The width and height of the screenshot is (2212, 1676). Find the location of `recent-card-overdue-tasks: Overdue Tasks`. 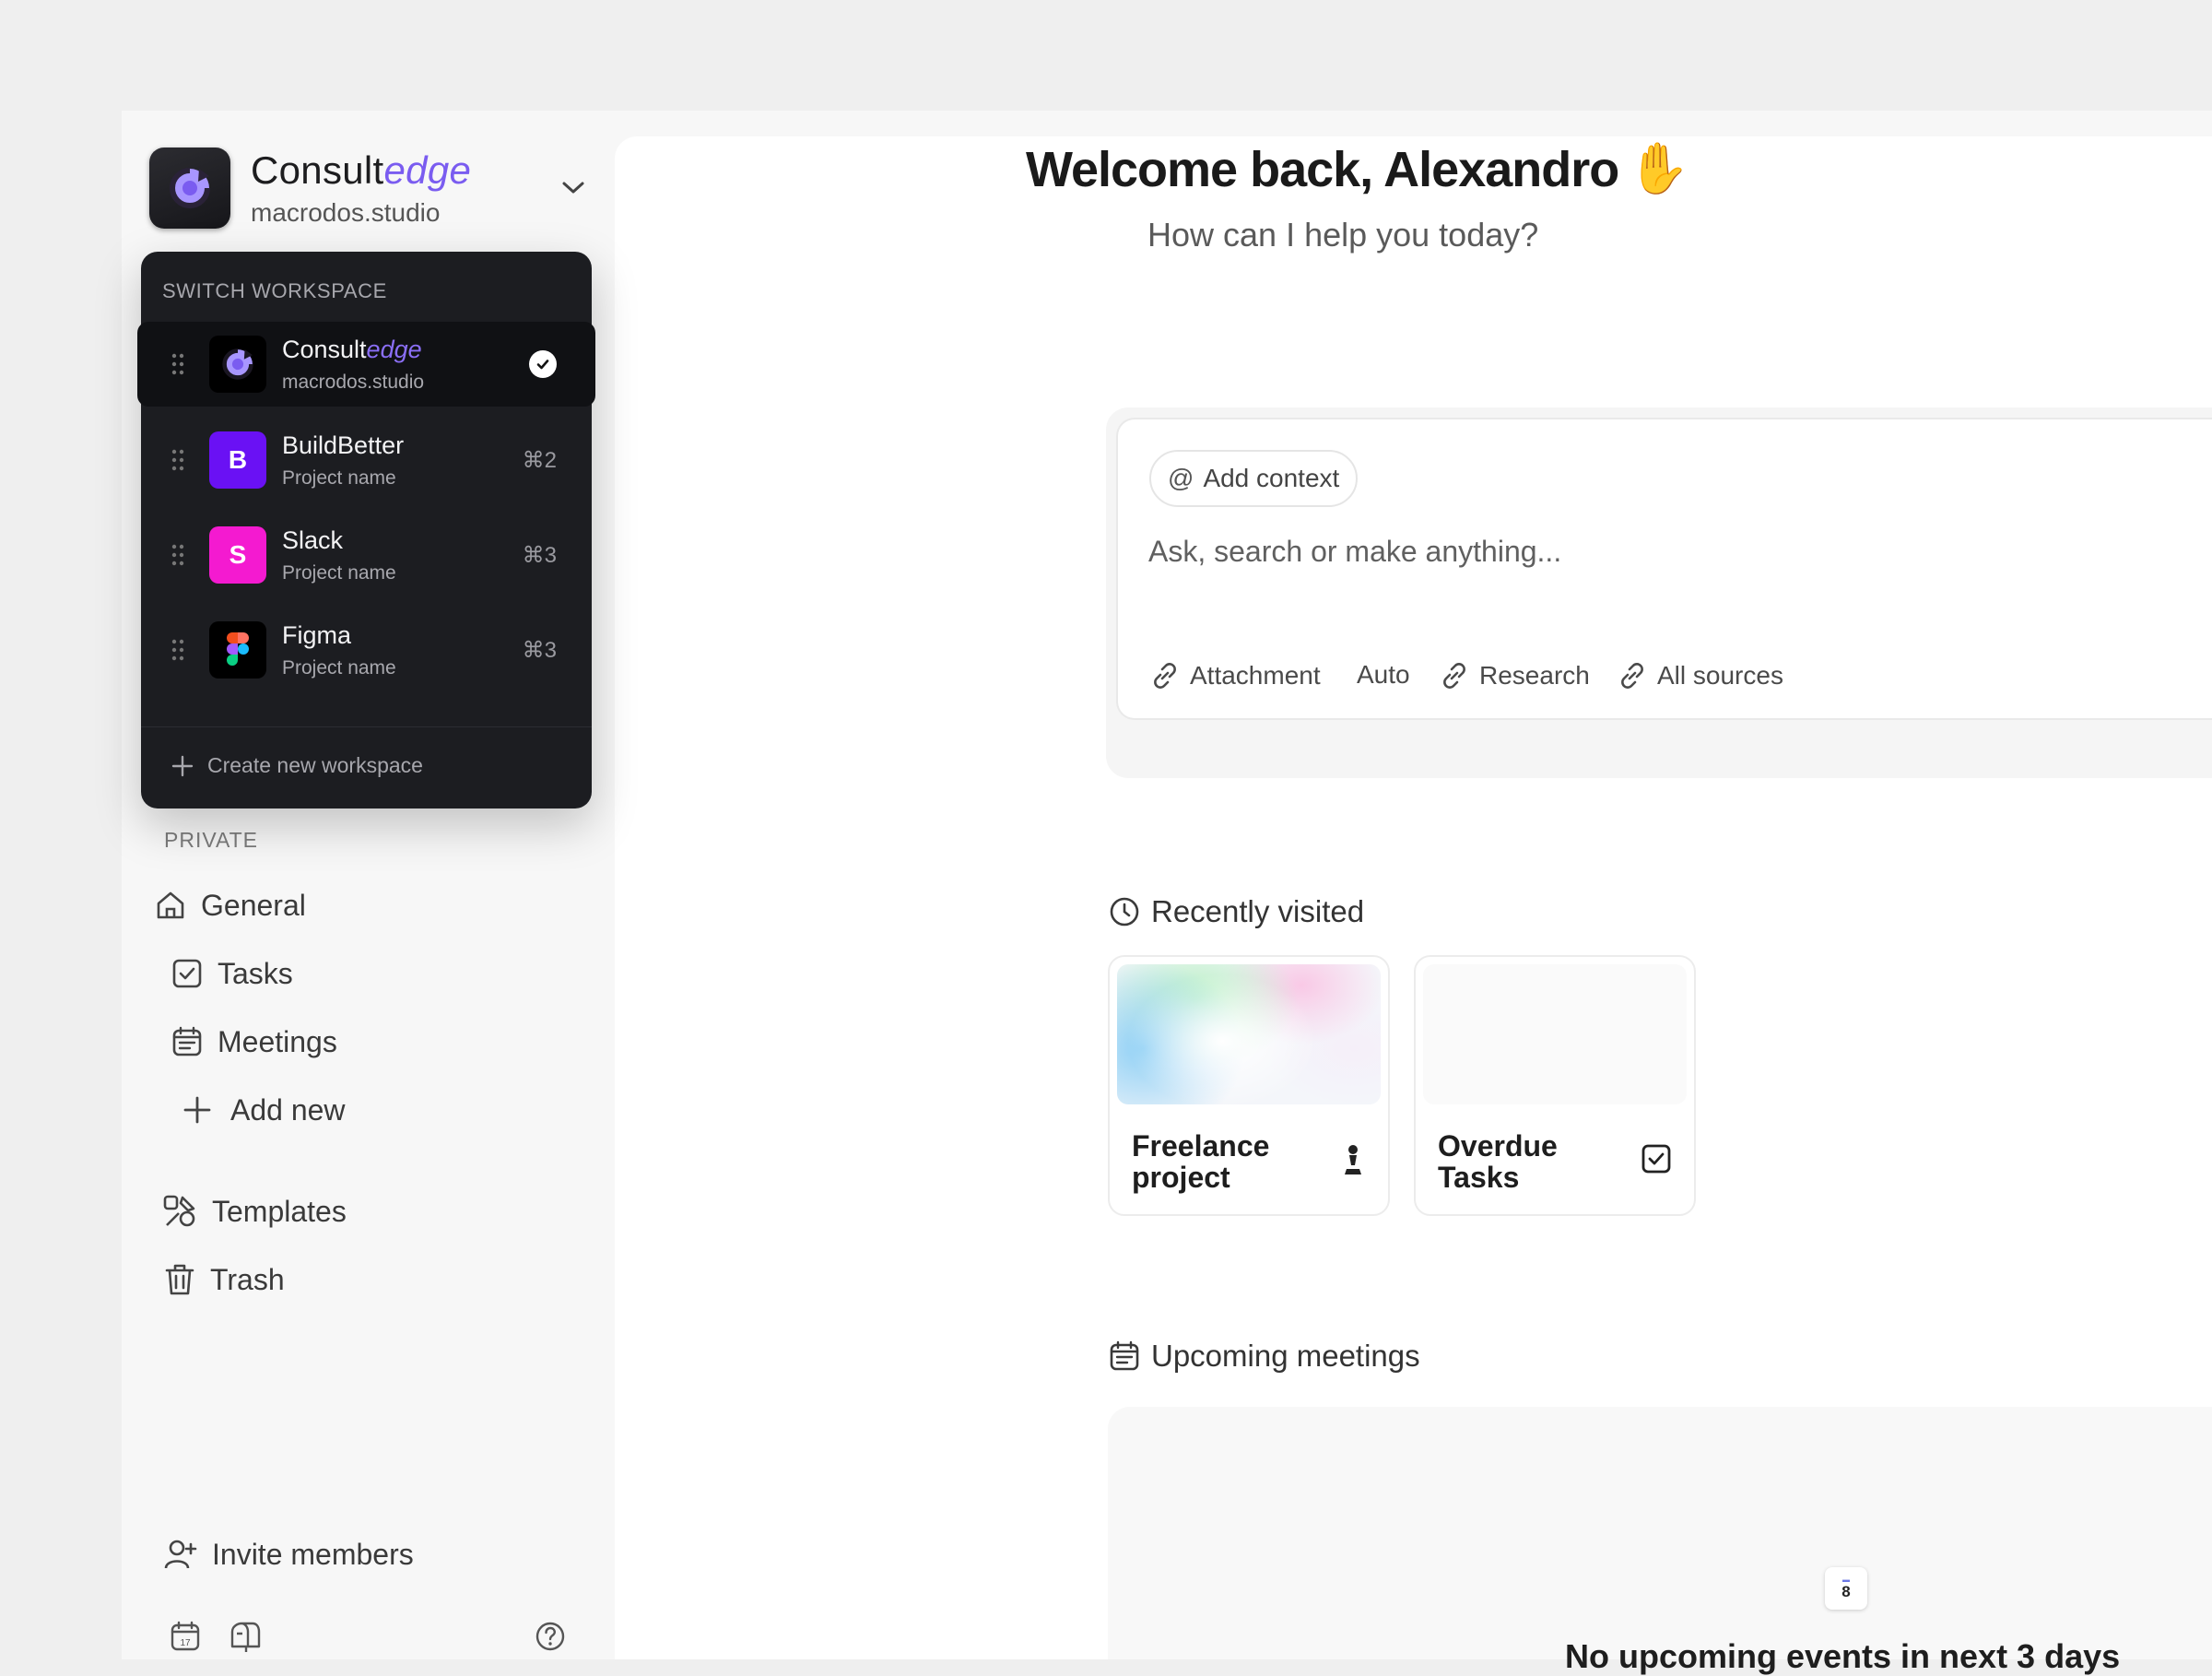

recent-card-overdue-tasks: Overdue Tasks is located at coordinates (1555, 1086).